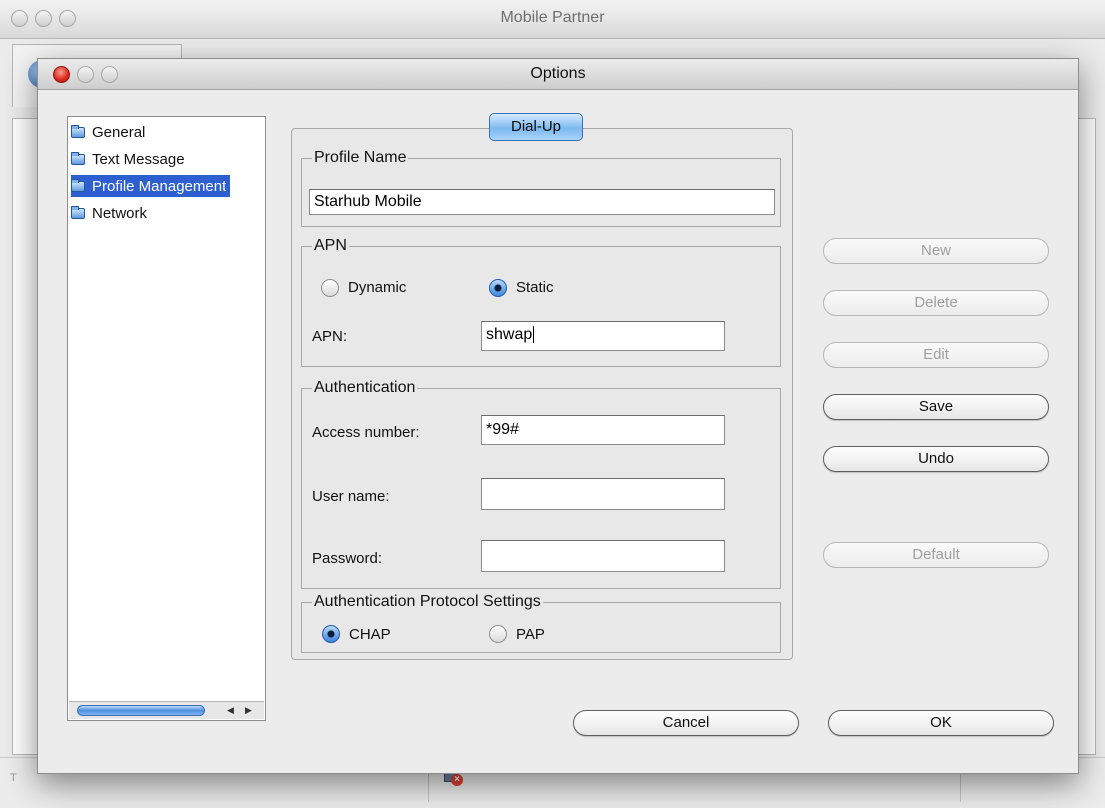 This screenshot has width=1105, height=808. I want to click on tree-item-profile-management: Profile Management, so click(151, 186).